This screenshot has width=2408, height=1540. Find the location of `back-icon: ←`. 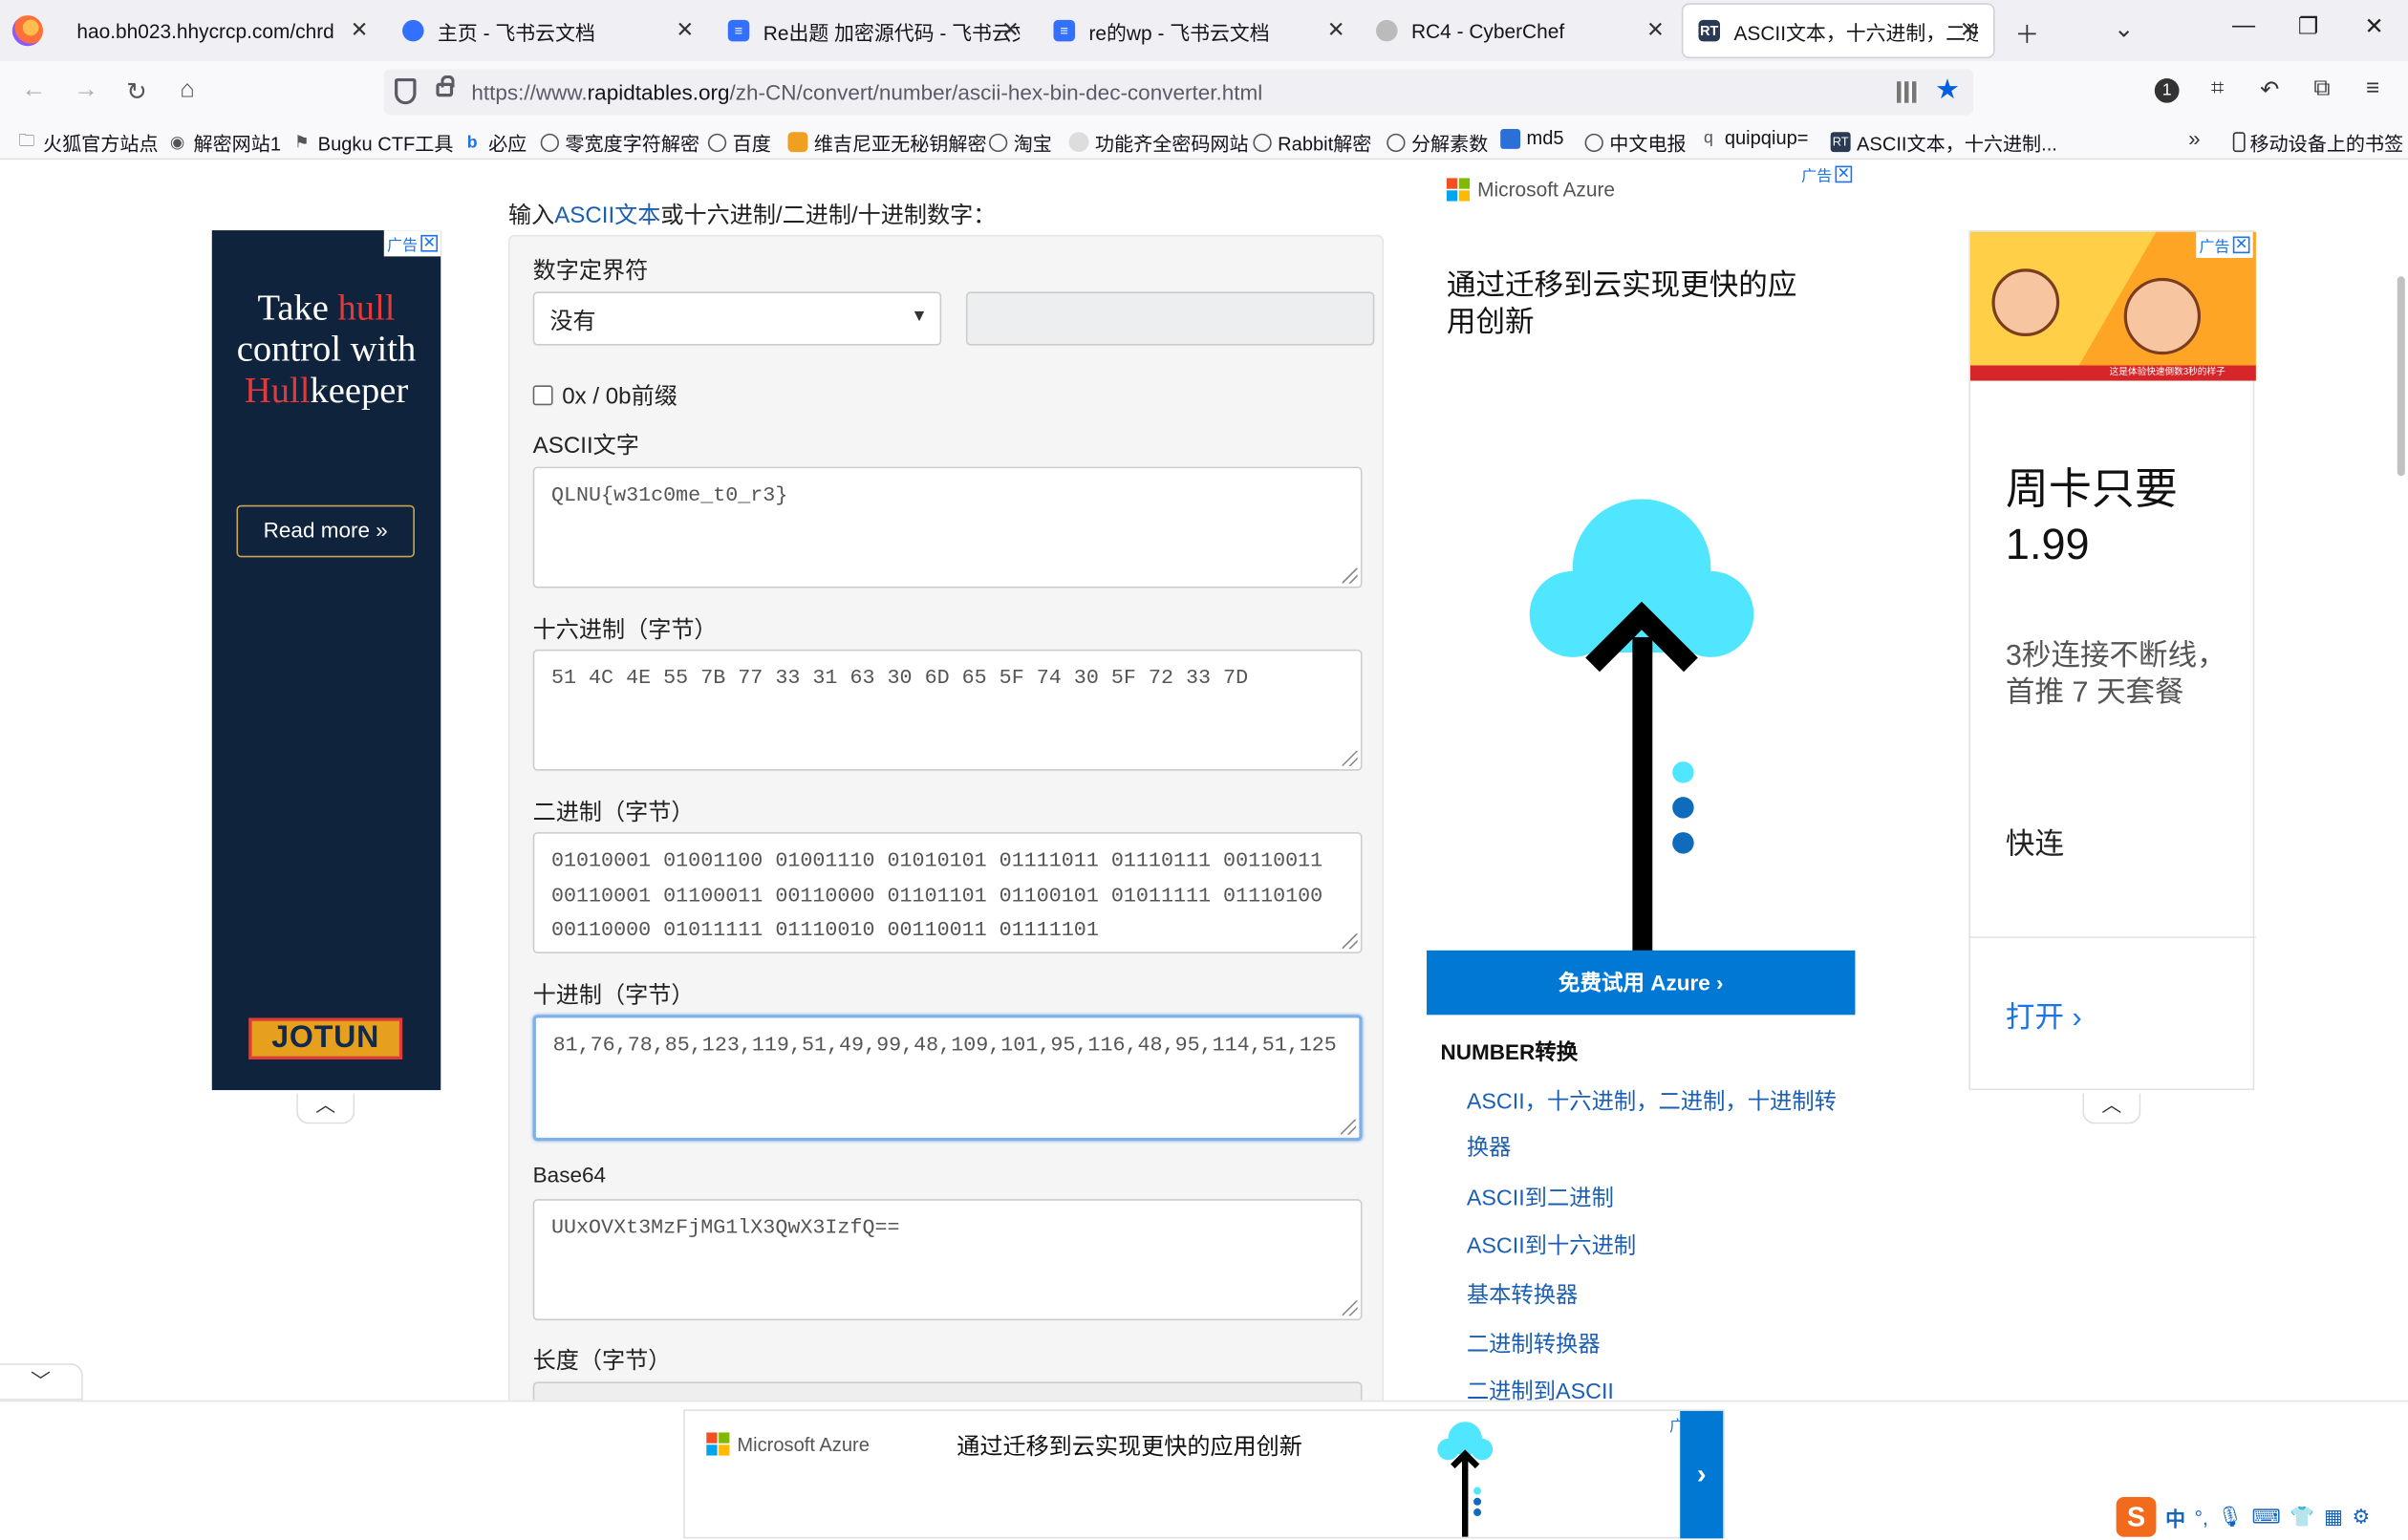

back-icon: ← is located at coordinates (34, 90).